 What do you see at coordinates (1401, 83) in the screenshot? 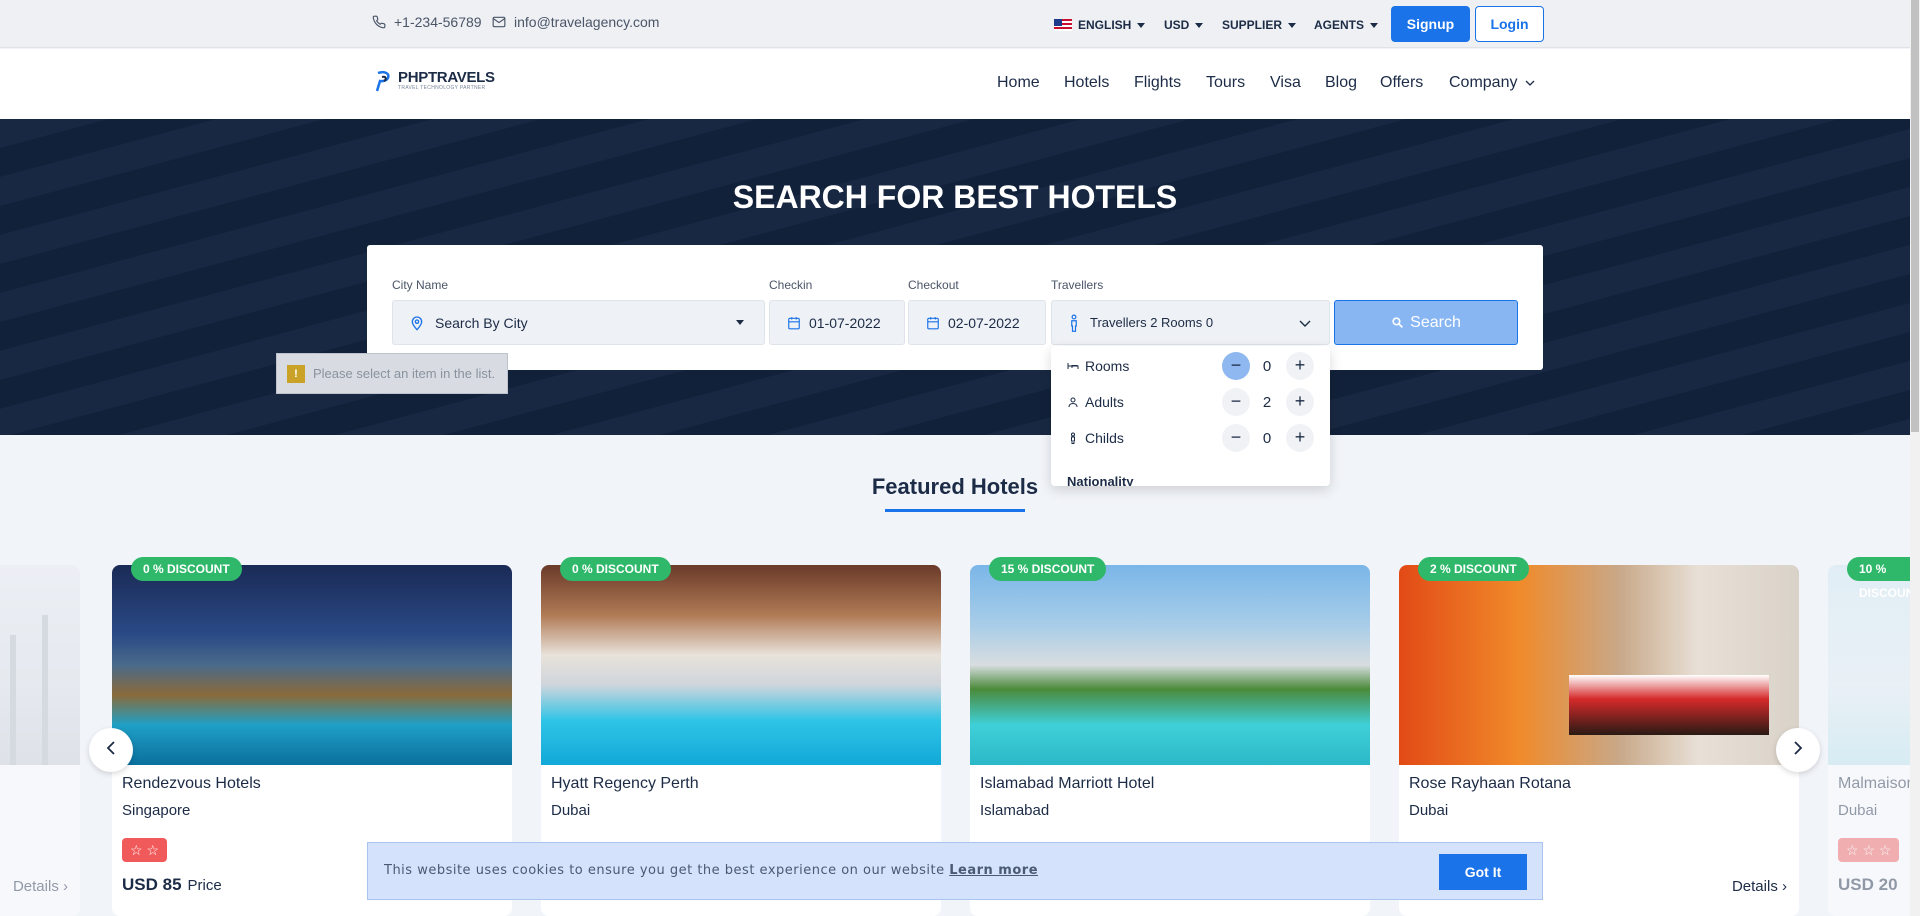
I see `nav-offers: Offers` at bounding box center [1401, 83].